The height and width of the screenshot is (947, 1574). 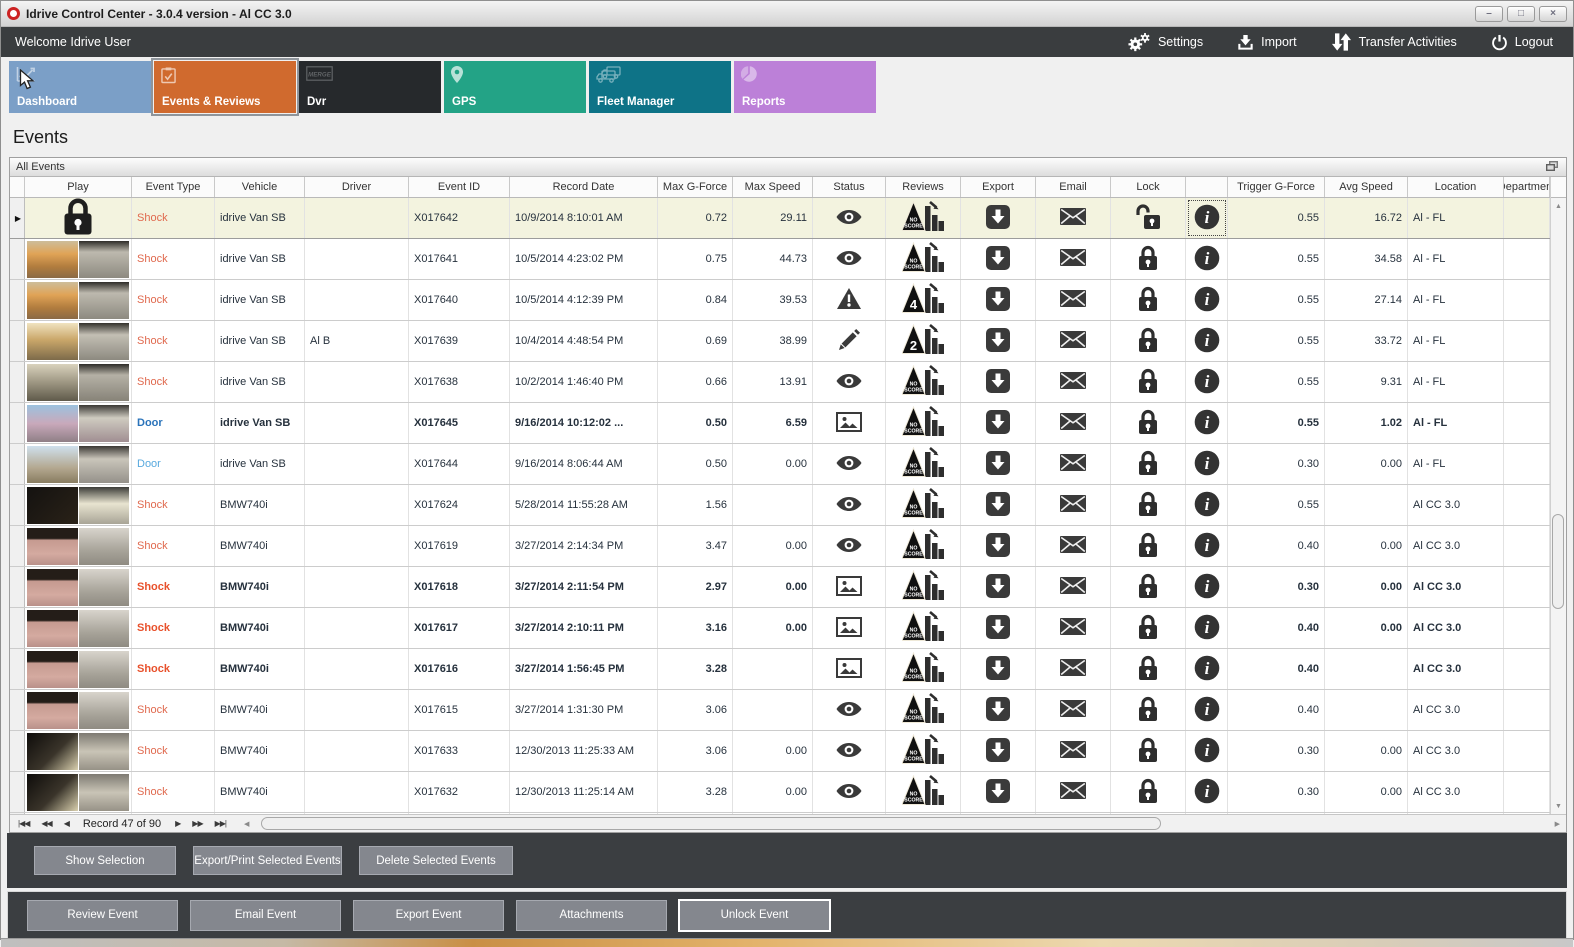 What do you see at coordinates (246, 824) in the screenshot?
I see `scroll-left-arrow-icon: ◀` at bounding box center [246, 824].